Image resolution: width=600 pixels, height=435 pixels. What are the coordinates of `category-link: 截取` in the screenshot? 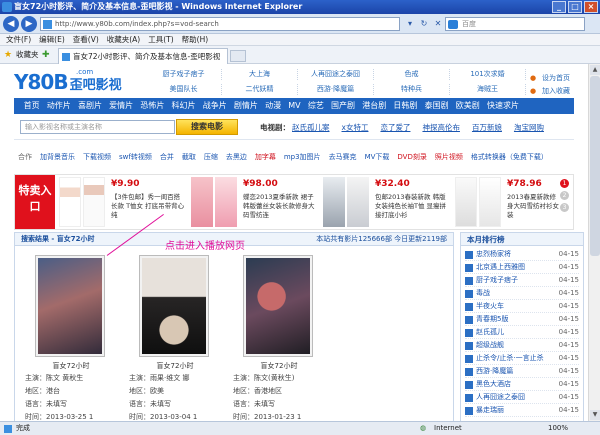 It's located at (189, 157).